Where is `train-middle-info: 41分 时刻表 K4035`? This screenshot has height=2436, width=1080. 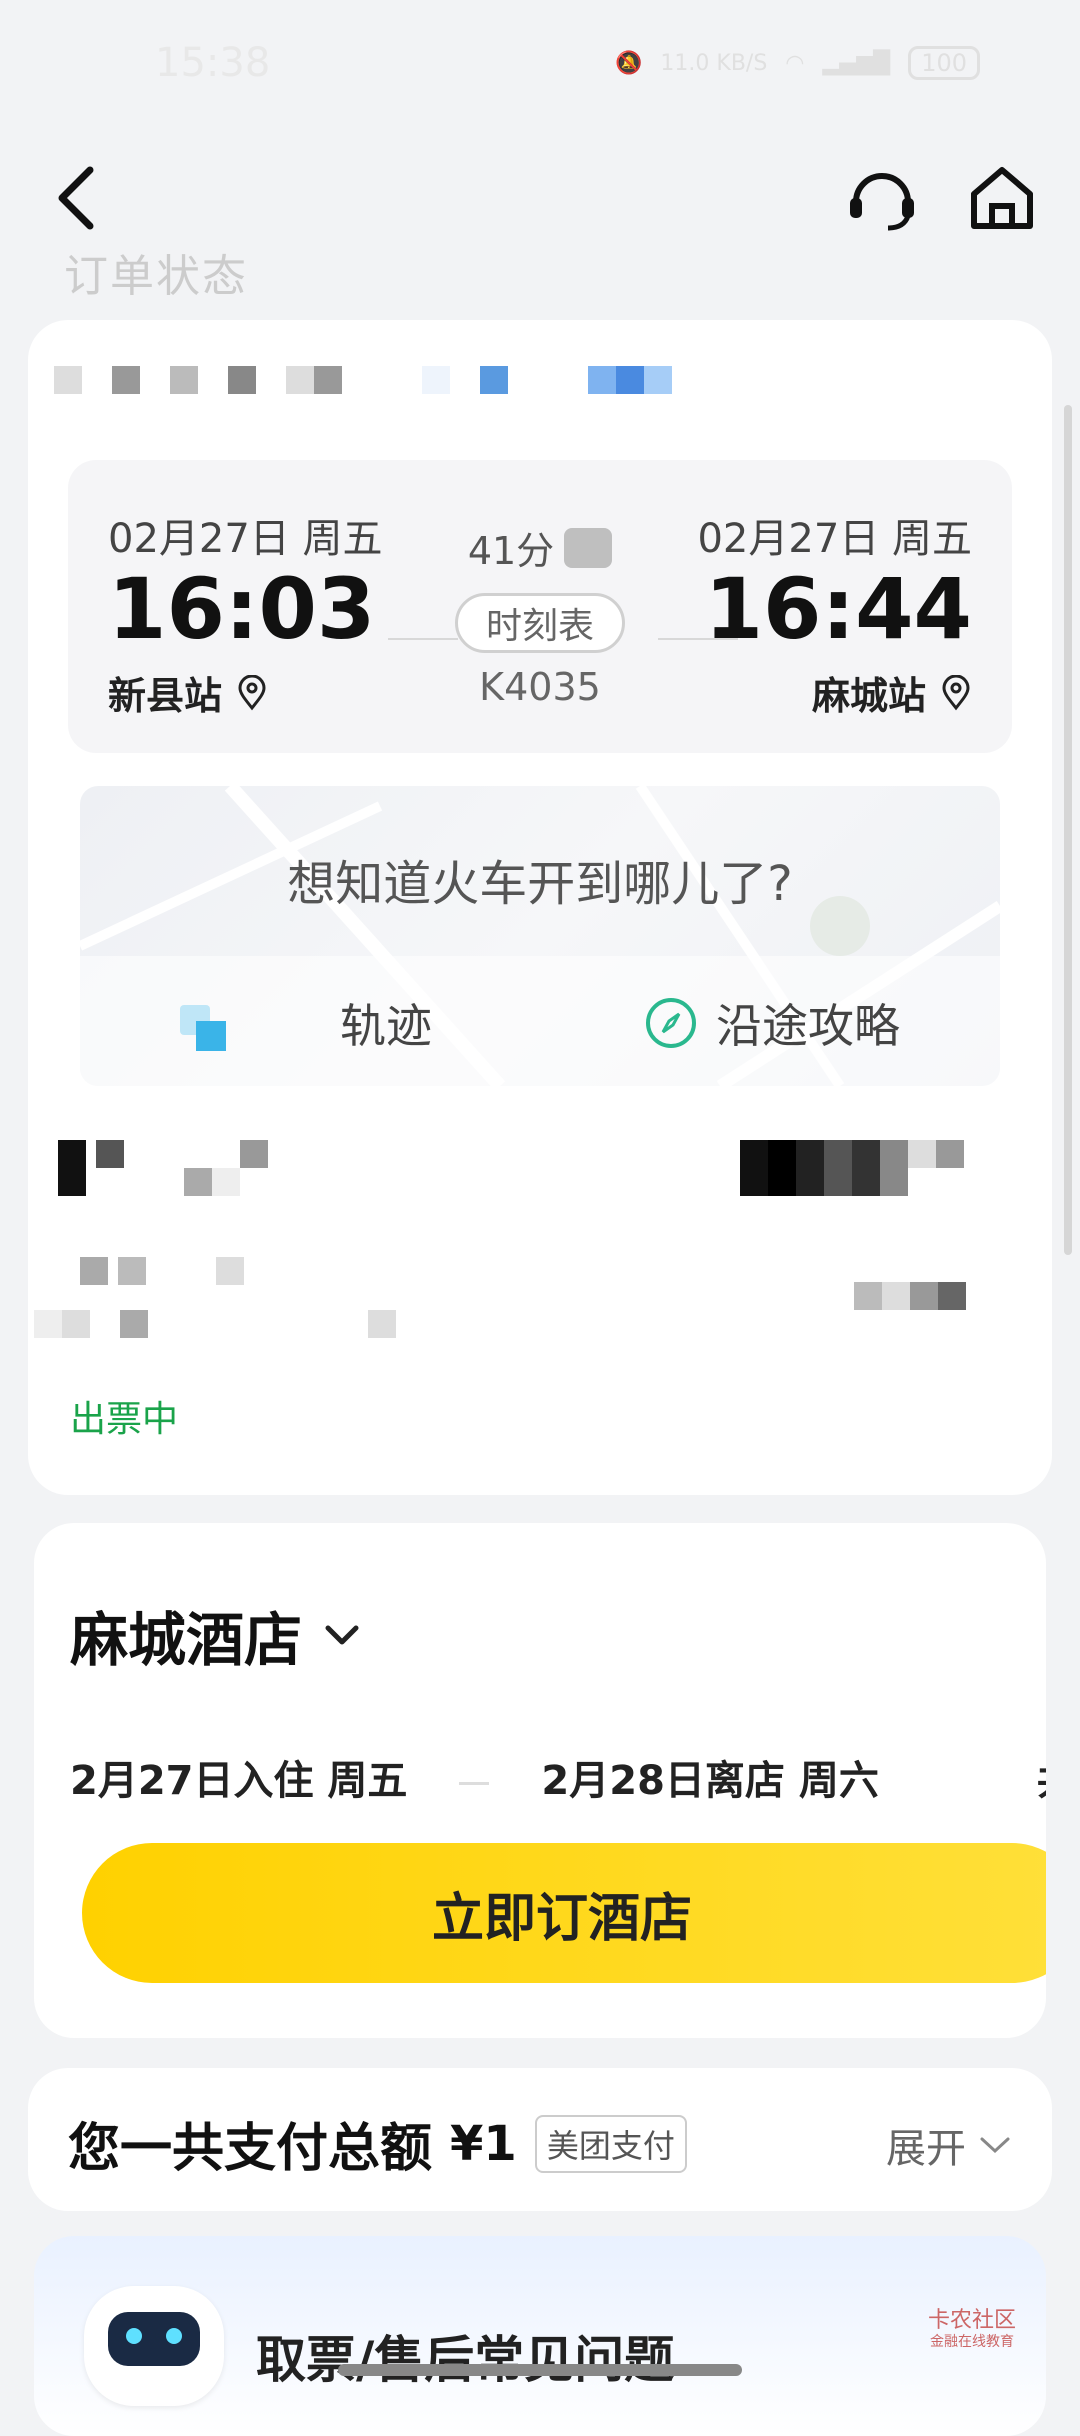 train-middle-info: 41分 时刻表 K4035 is located at coordinates (540, 614).